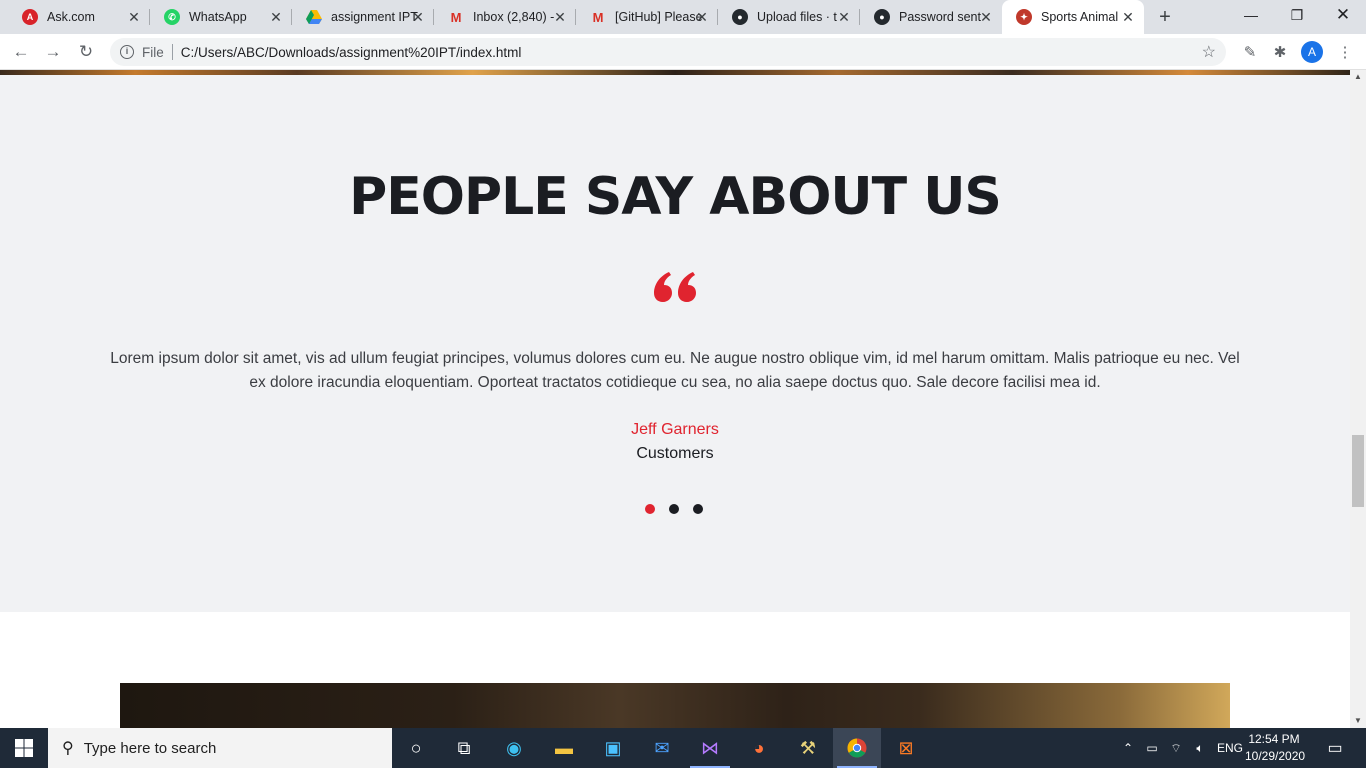 Image resolution: width=1366 pixels, height=768 pixels. Describe the element at coordinates (505, 17) in the screenshot. I see `tab-inbox: M Inbox (2,840) - ✕` at that location.